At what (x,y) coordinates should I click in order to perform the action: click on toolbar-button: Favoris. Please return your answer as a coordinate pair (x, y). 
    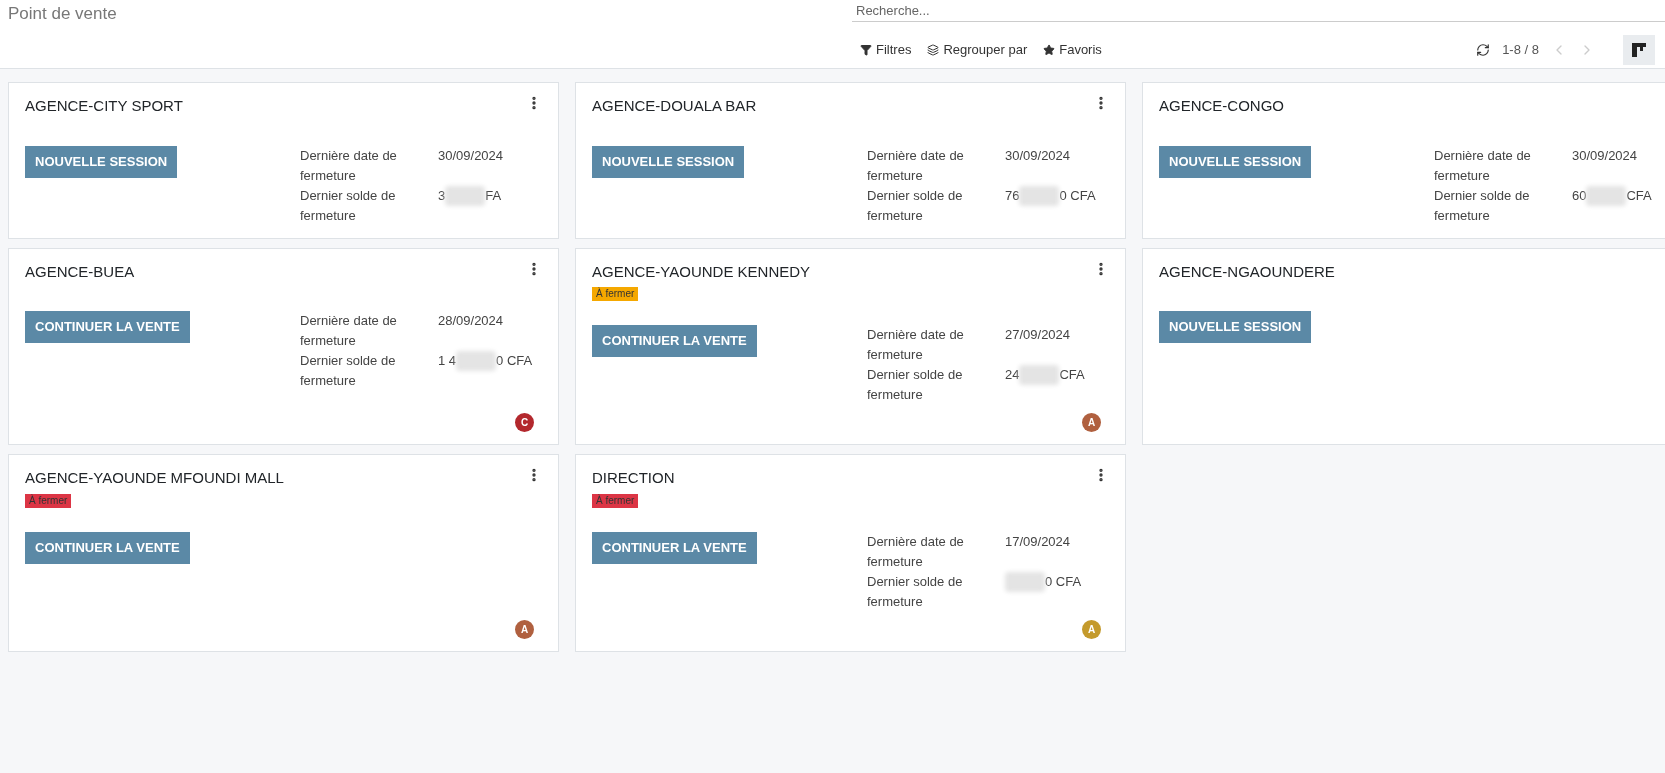
    Looking at the image, I should click on (1072, 50).